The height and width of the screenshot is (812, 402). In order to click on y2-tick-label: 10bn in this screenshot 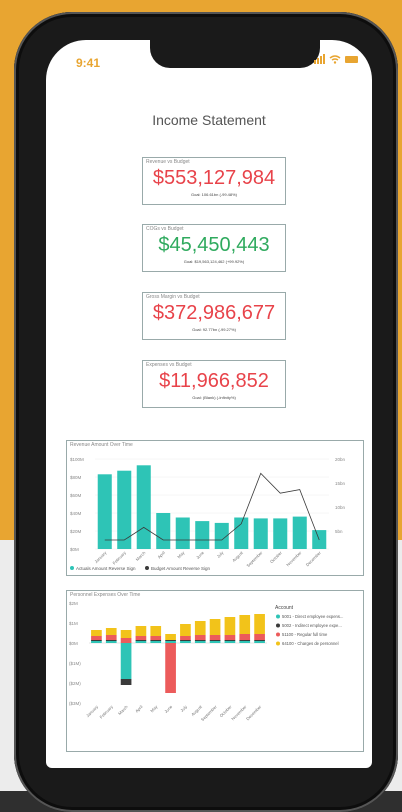, I will do `click(340, 507)`.